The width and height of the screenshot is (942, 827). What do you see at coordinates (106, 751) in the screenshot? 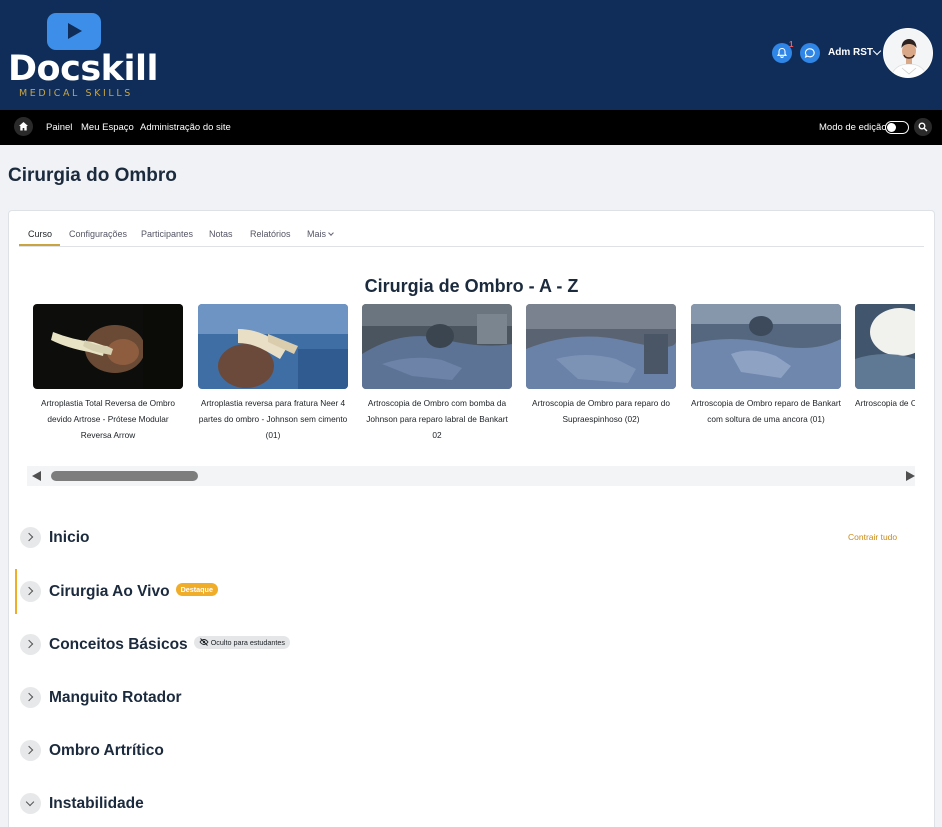
I see `section-title: Ombro Artrítico` at bounding box center [106, 751].